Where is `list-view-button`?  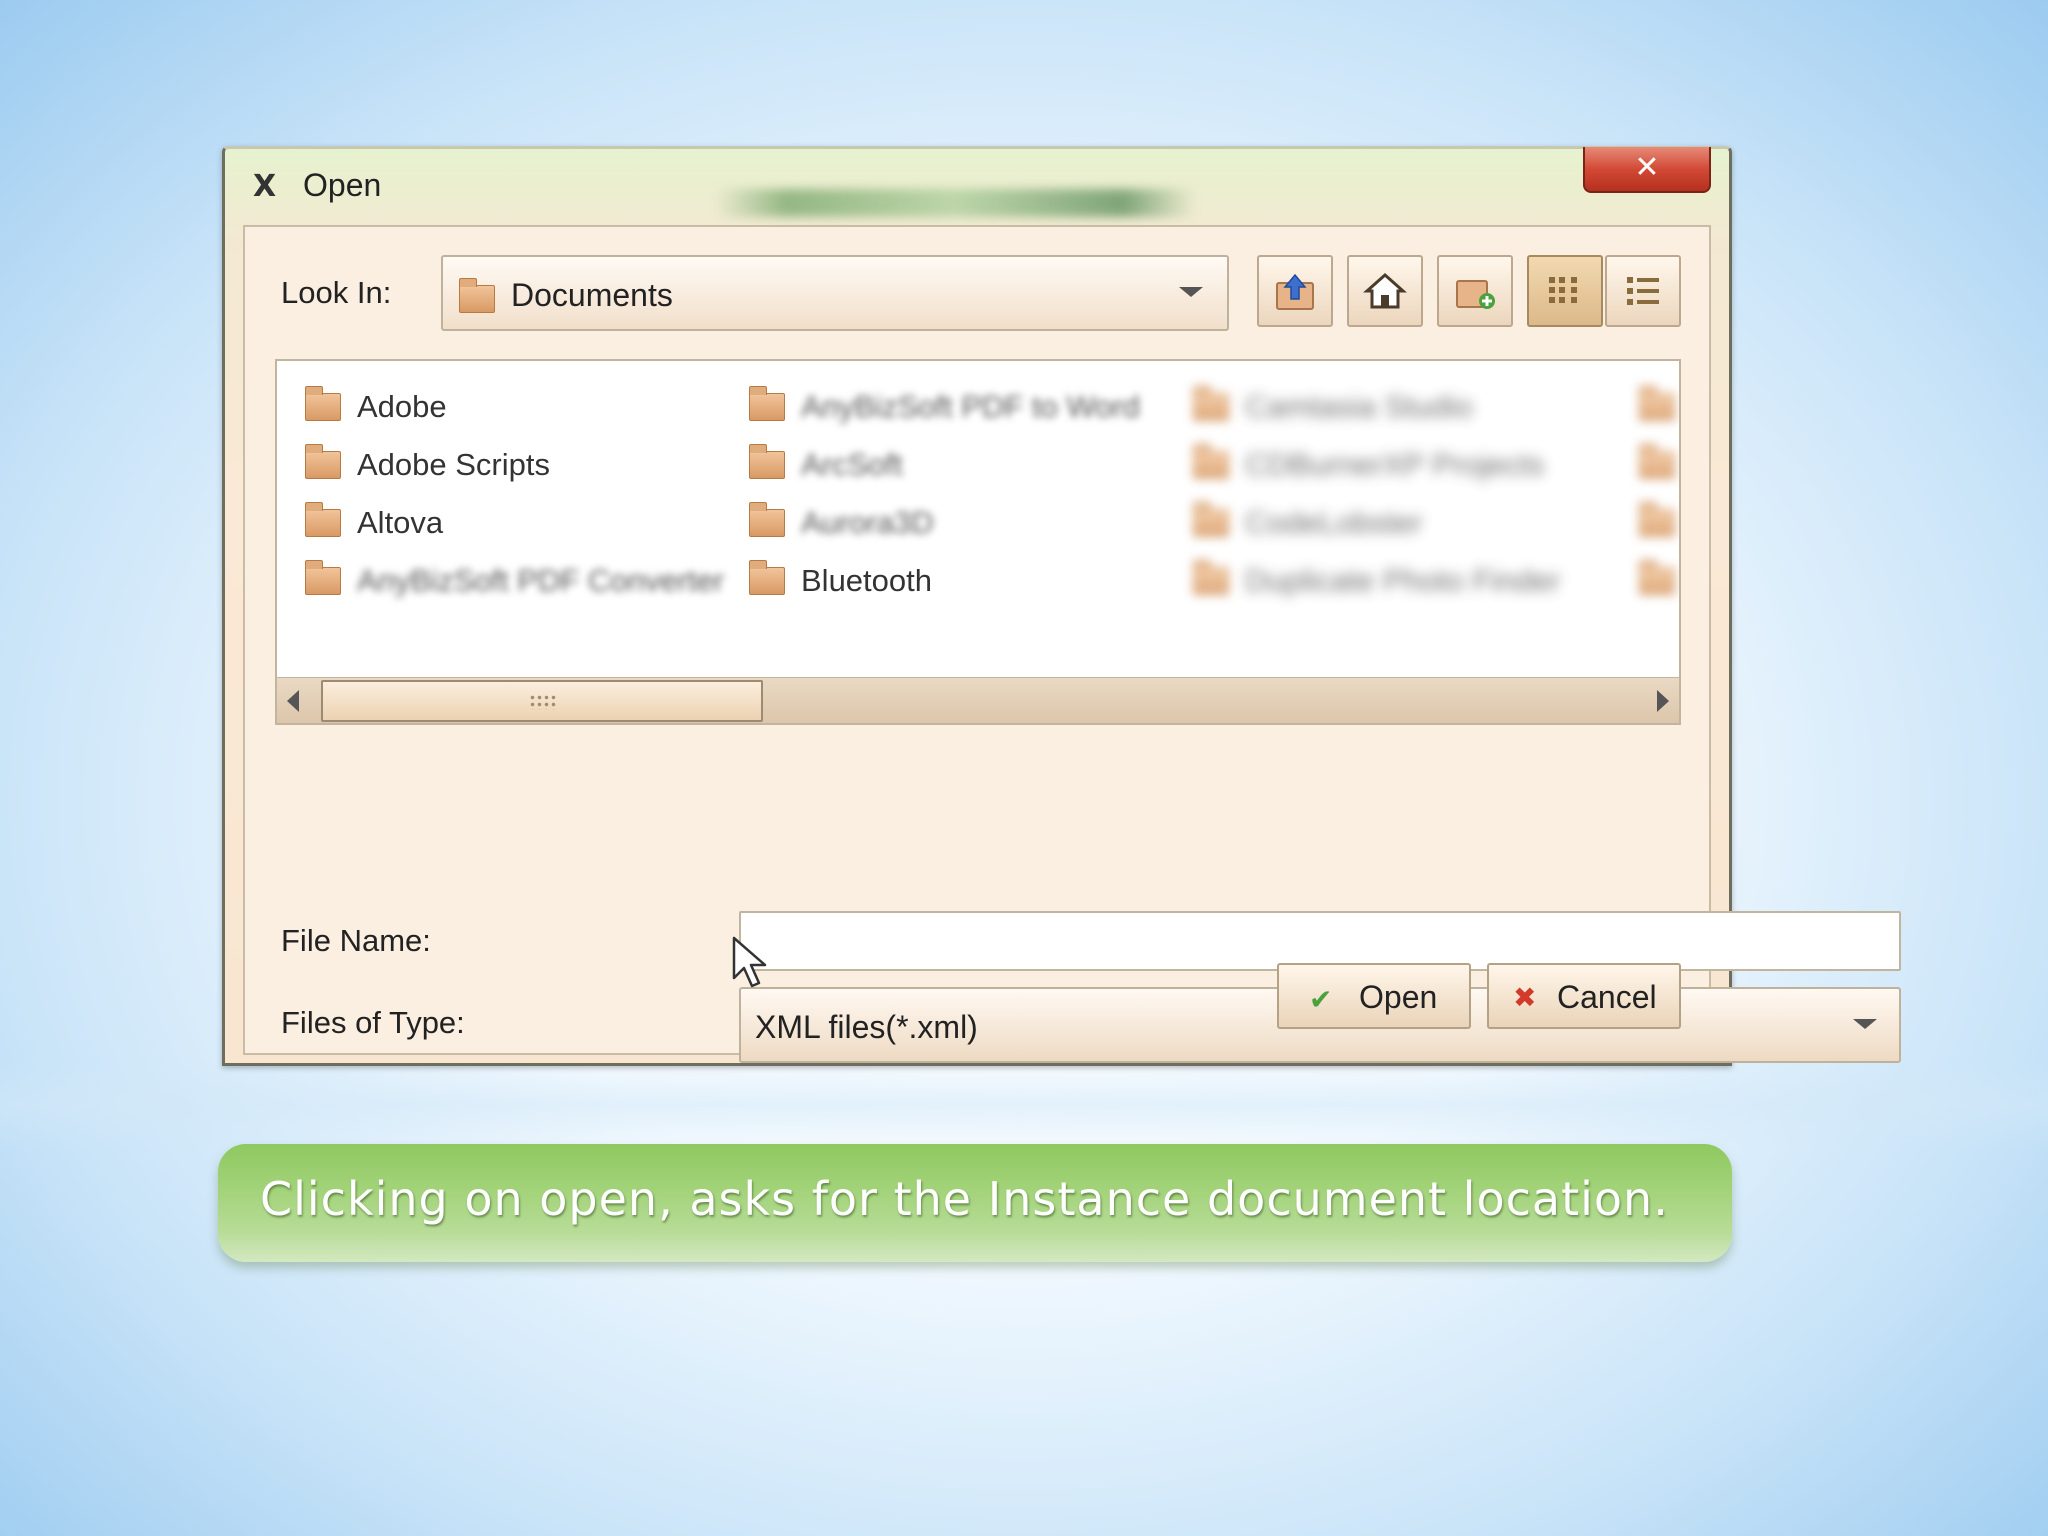
list-view-button is located at coordinates (1565, 291).